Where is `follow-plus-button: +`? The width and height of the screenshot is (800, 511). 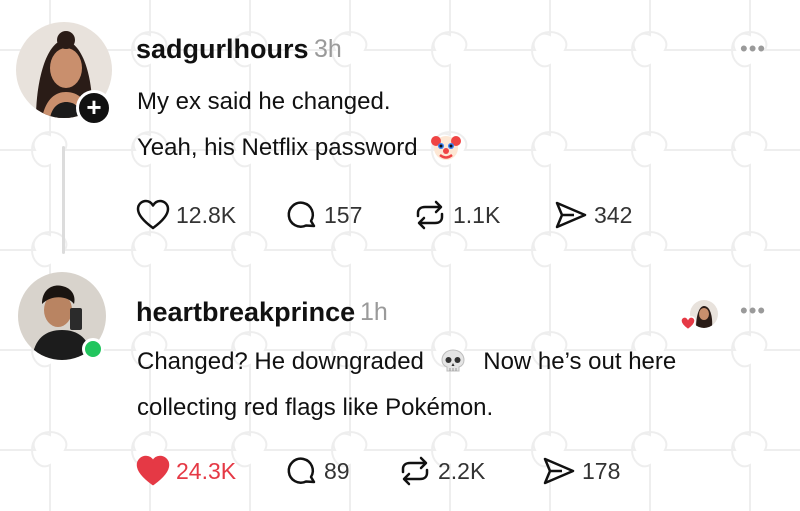
follow-plus-button: + is located at coordinates (94, 108).